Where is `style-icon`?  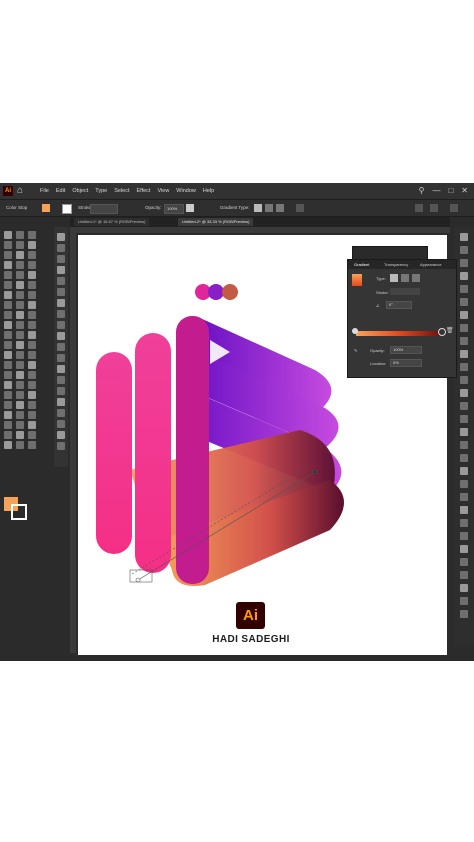
style-icon is located at coordinates (190, 208).